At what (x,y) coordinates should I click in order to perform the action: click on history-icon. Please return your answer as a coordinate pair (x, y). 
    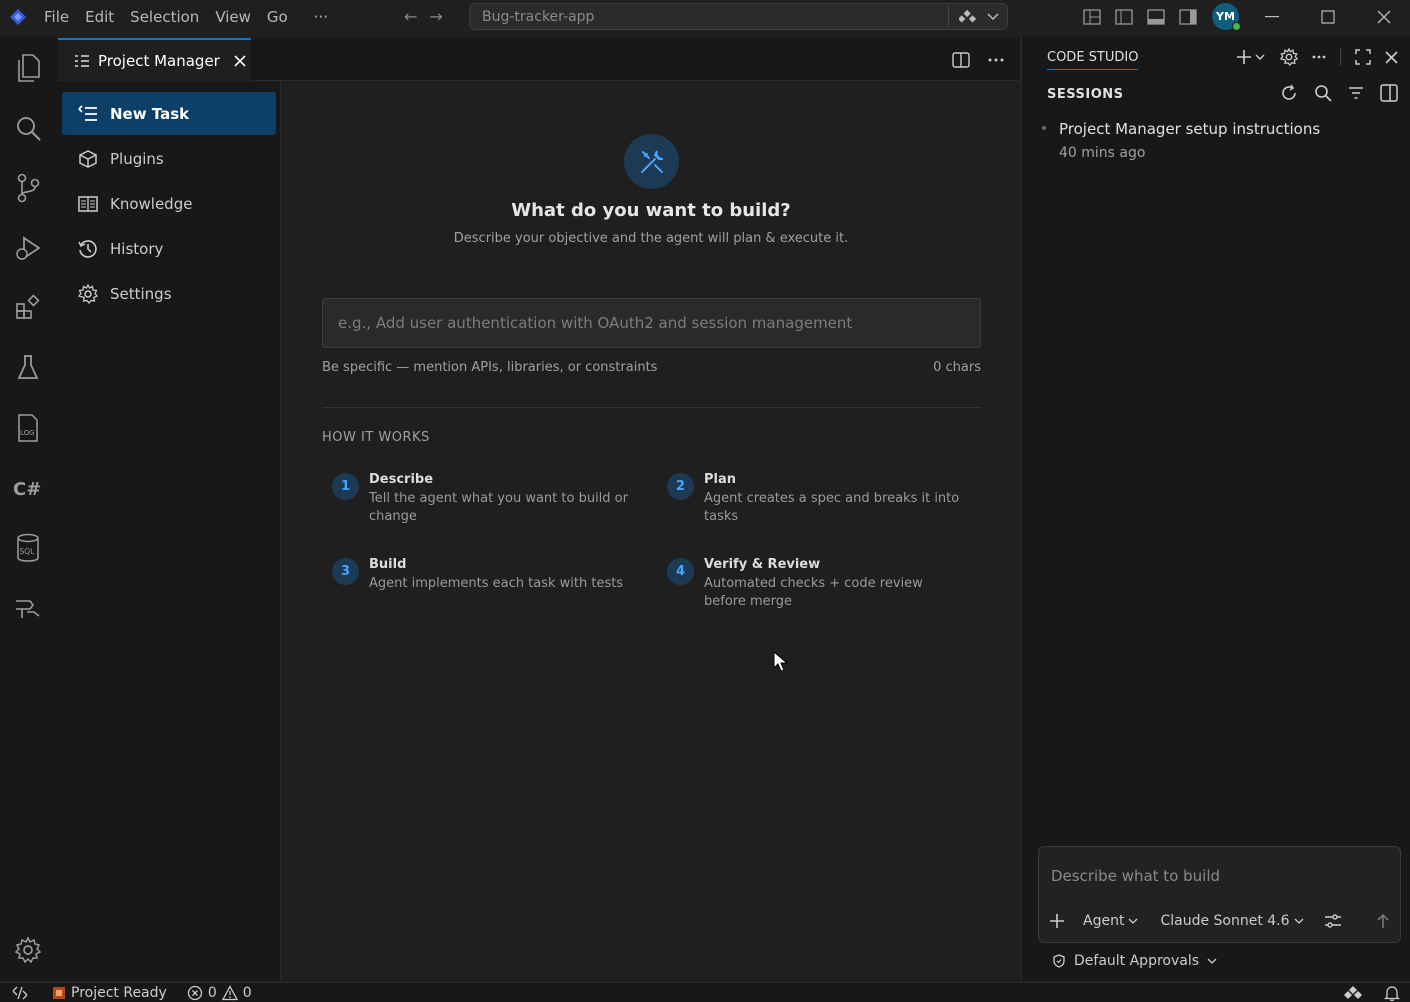
    Looking at the image, I should click on (88, 249).